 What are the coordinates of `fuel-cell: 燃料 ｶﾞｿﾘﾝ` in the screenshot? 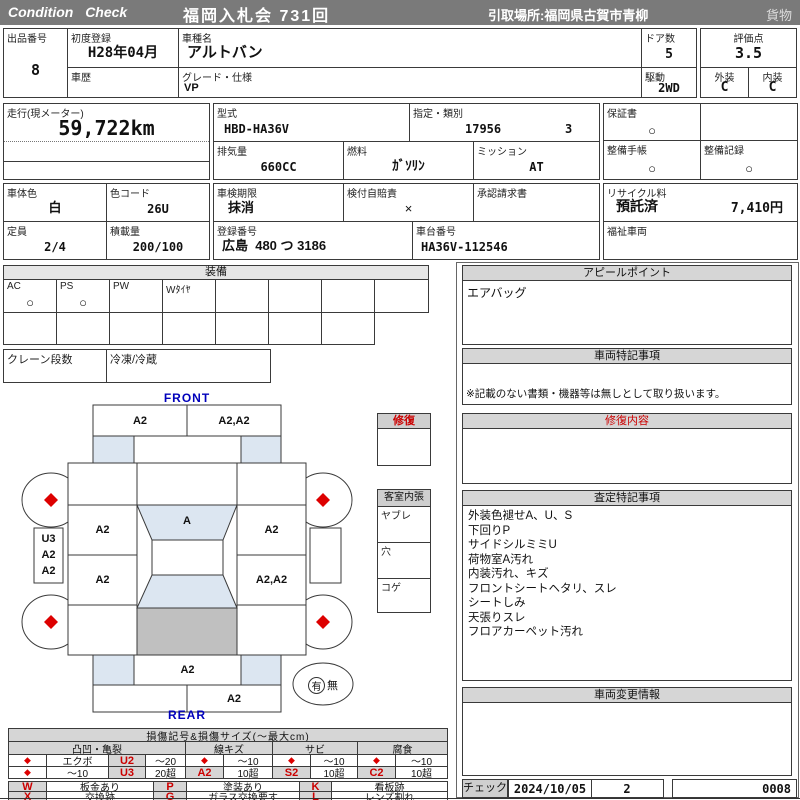 It's located at (408, 160).